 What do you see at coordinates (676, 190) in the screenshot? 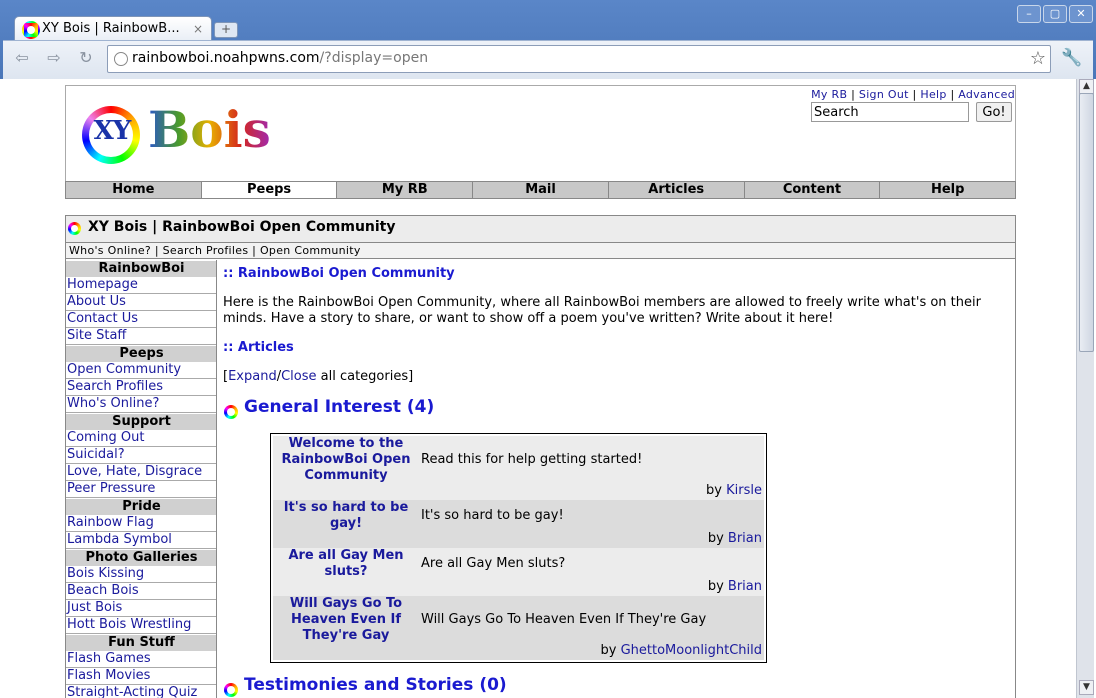
I see `nav-articles: Articles` at bounding box center [676, 190].